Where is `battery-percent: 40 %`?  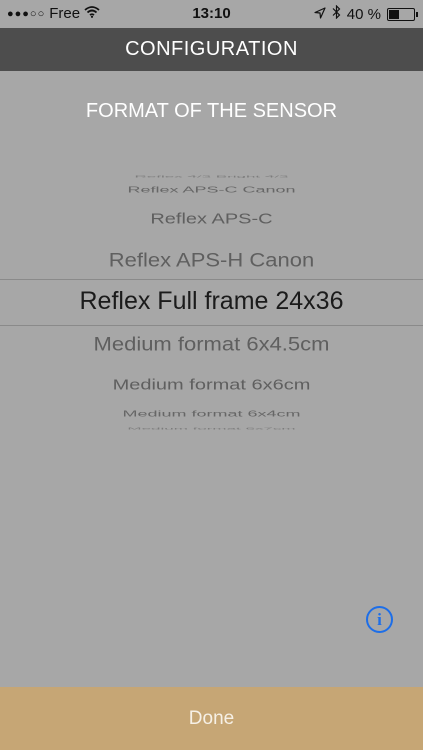
battery-percent: 40 % is located at coordinates (363, 14).